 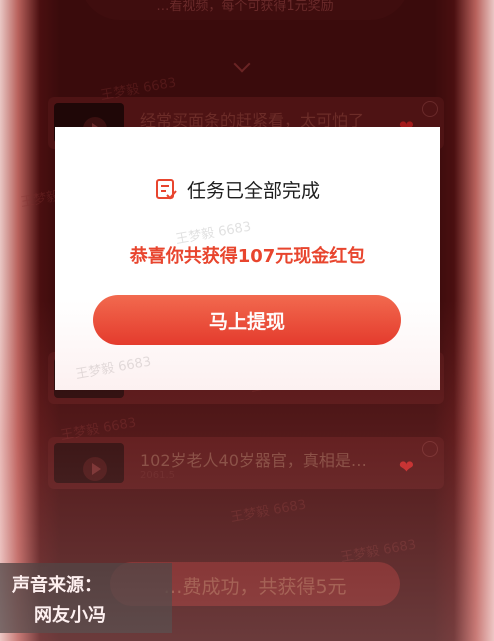 I want to click on chevron-down-icon, so click(x=242, y=64).